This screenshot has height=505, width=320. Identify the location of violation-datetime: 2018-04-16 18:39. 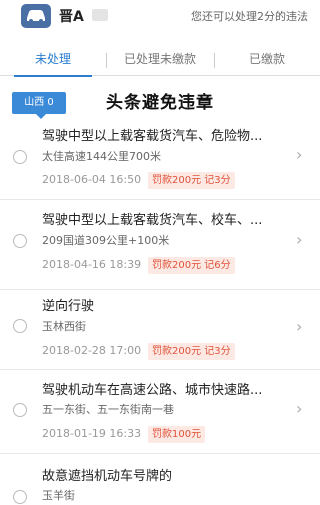
(92, 264).